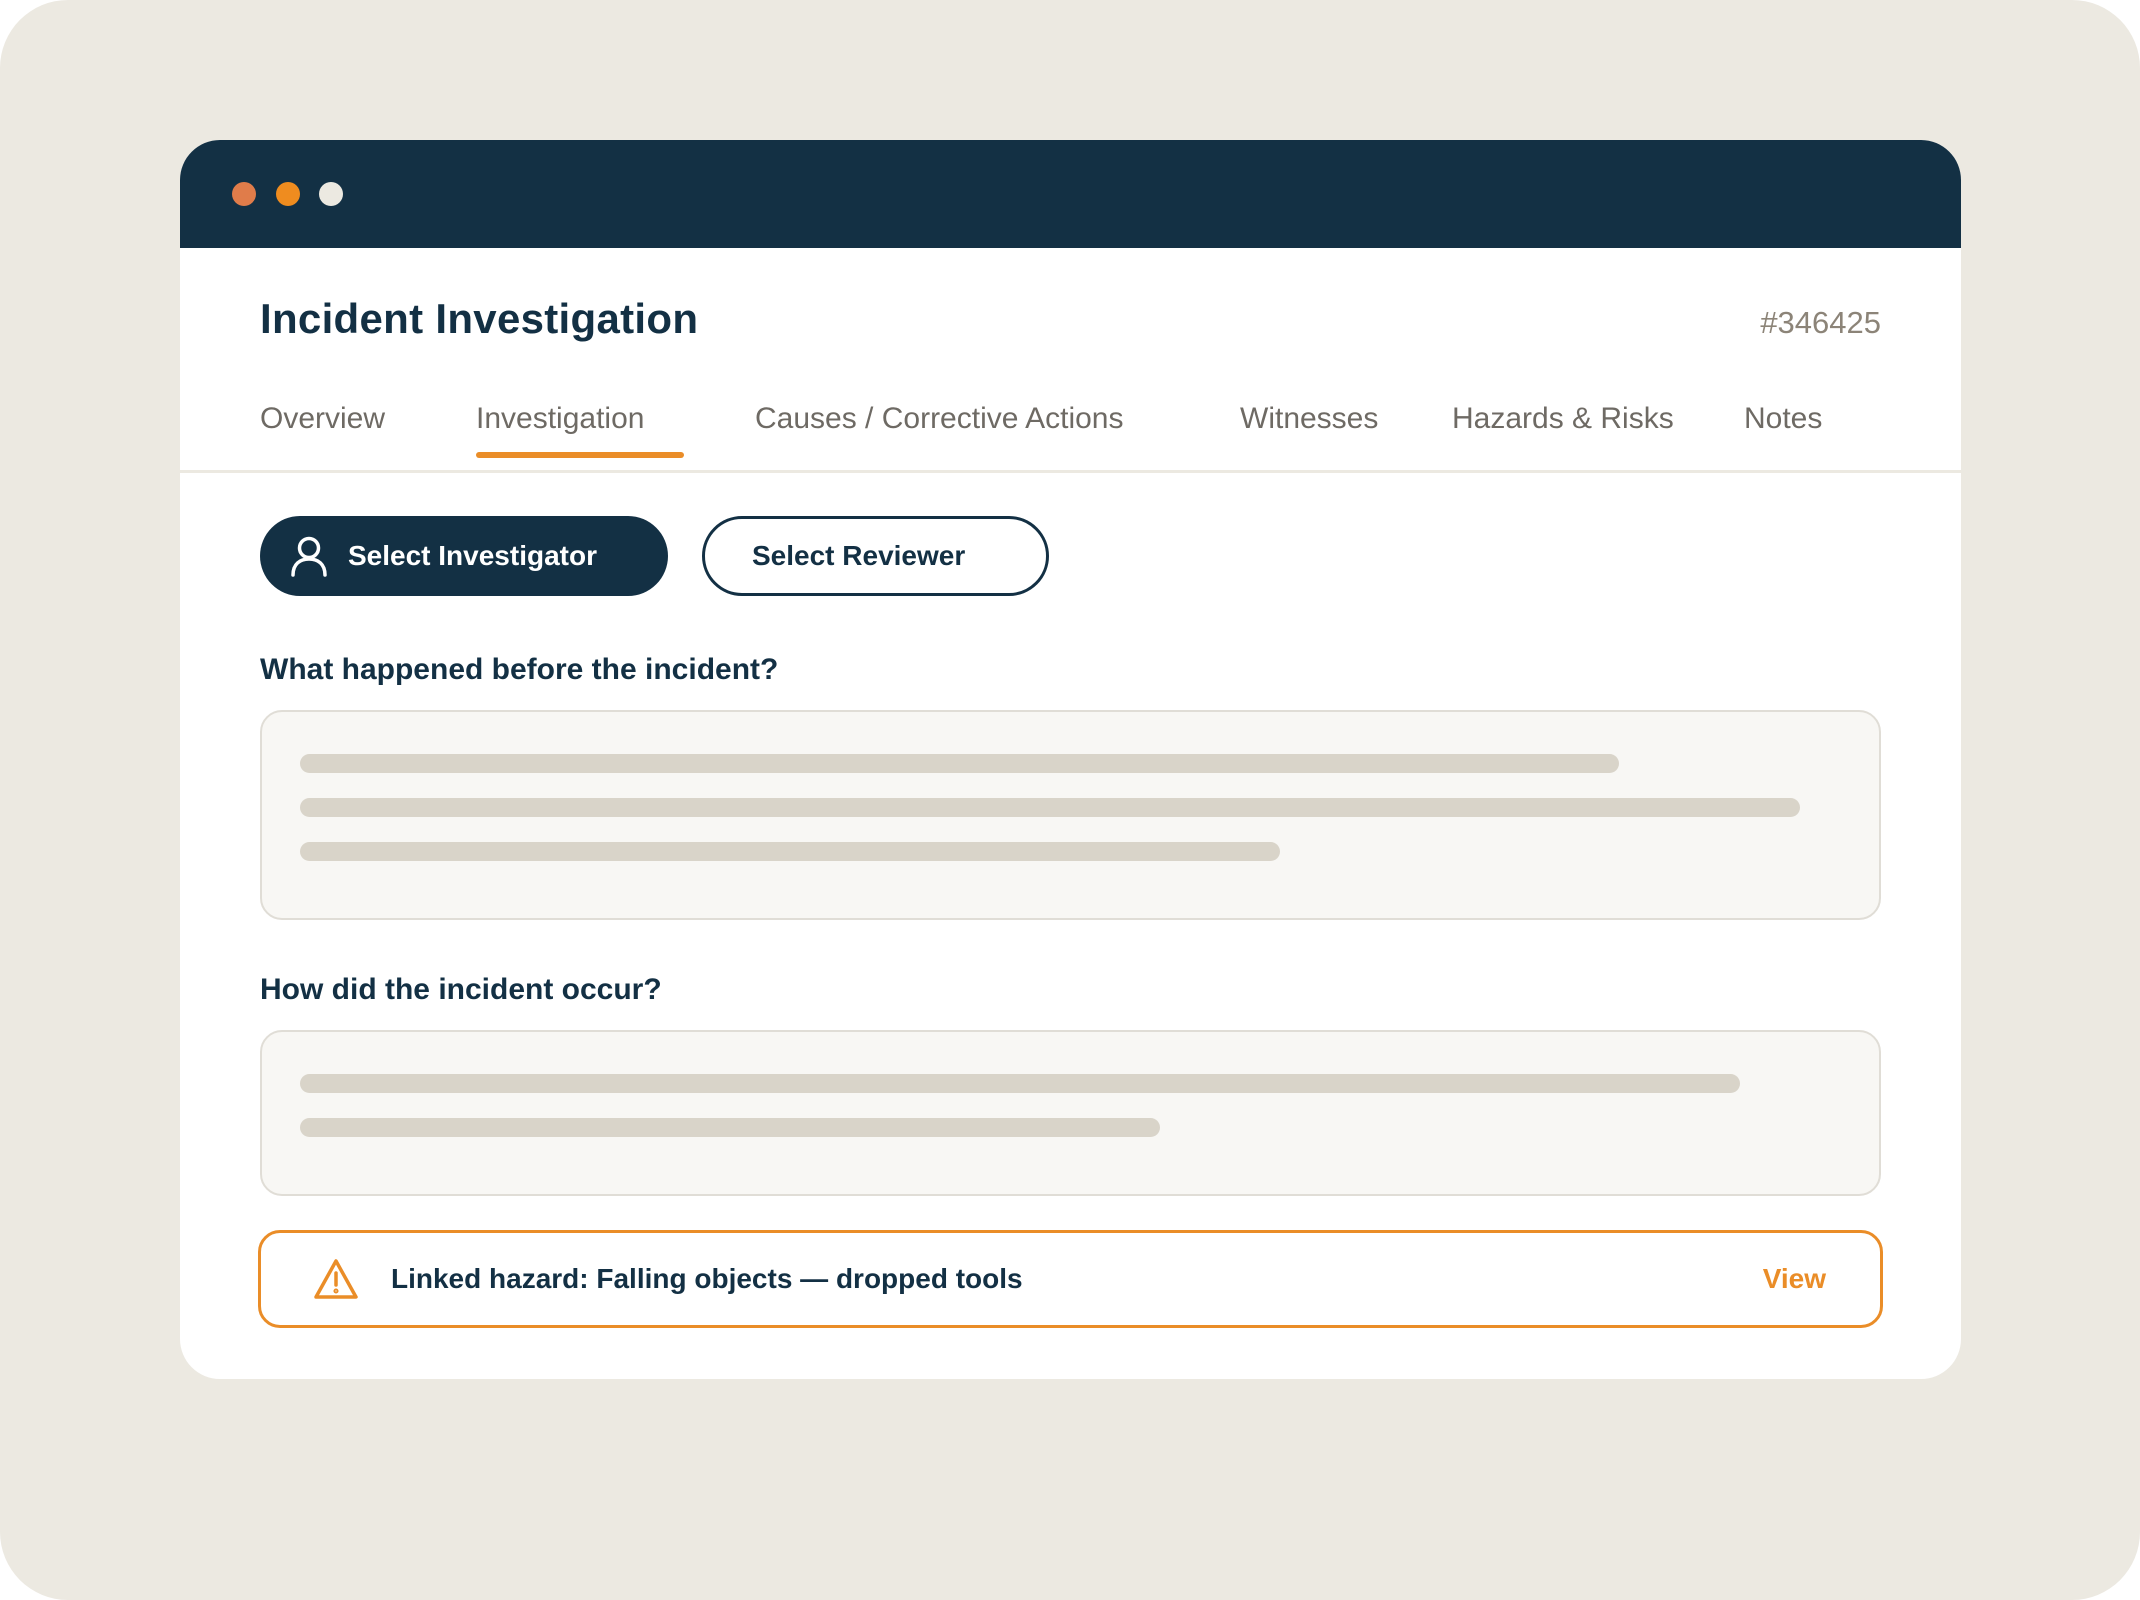  Describe the element at coordinates (1794, 1279) in the screenshot. I see `view-hazard-link: View` at that location.